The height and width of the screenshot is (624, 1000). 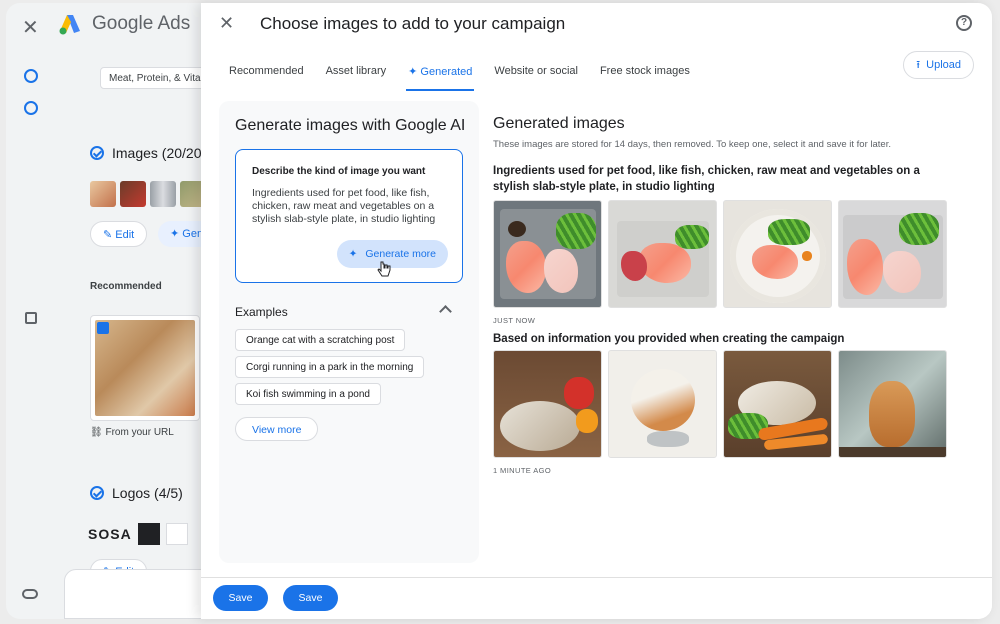 I want to click on tab-free-stock-images: Free stock images, so click(x=645, y=74).